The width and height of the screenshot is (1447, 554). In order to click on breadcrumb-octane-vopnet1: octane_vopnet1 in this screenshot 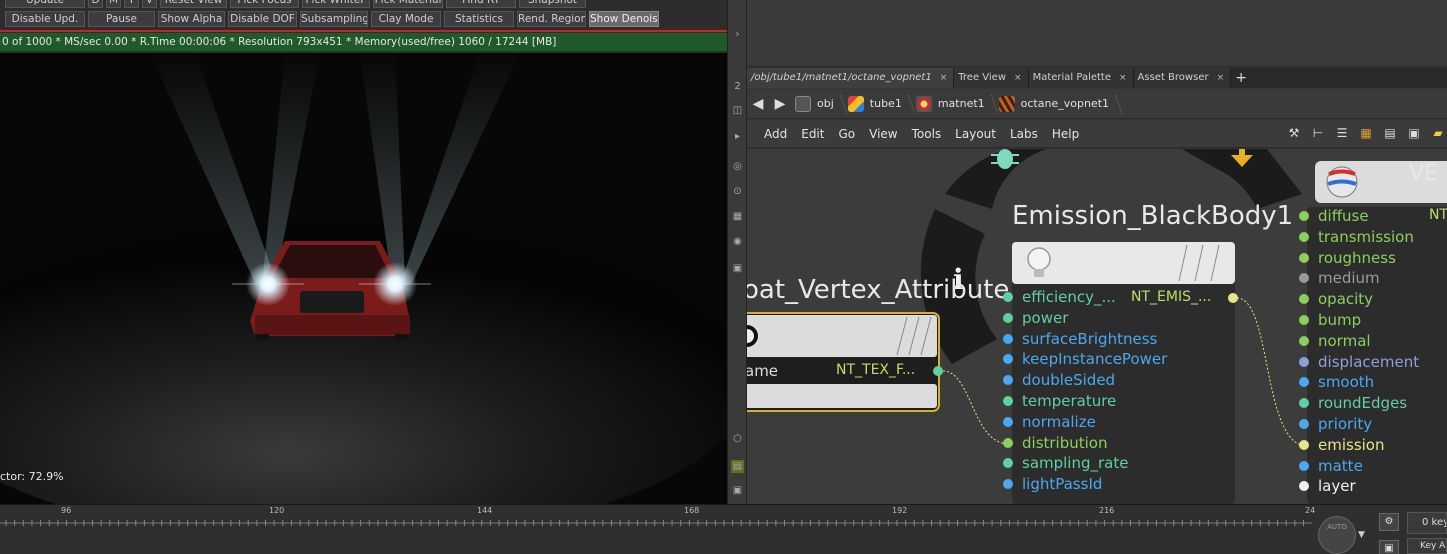, I will do `click(1057, 104)`.